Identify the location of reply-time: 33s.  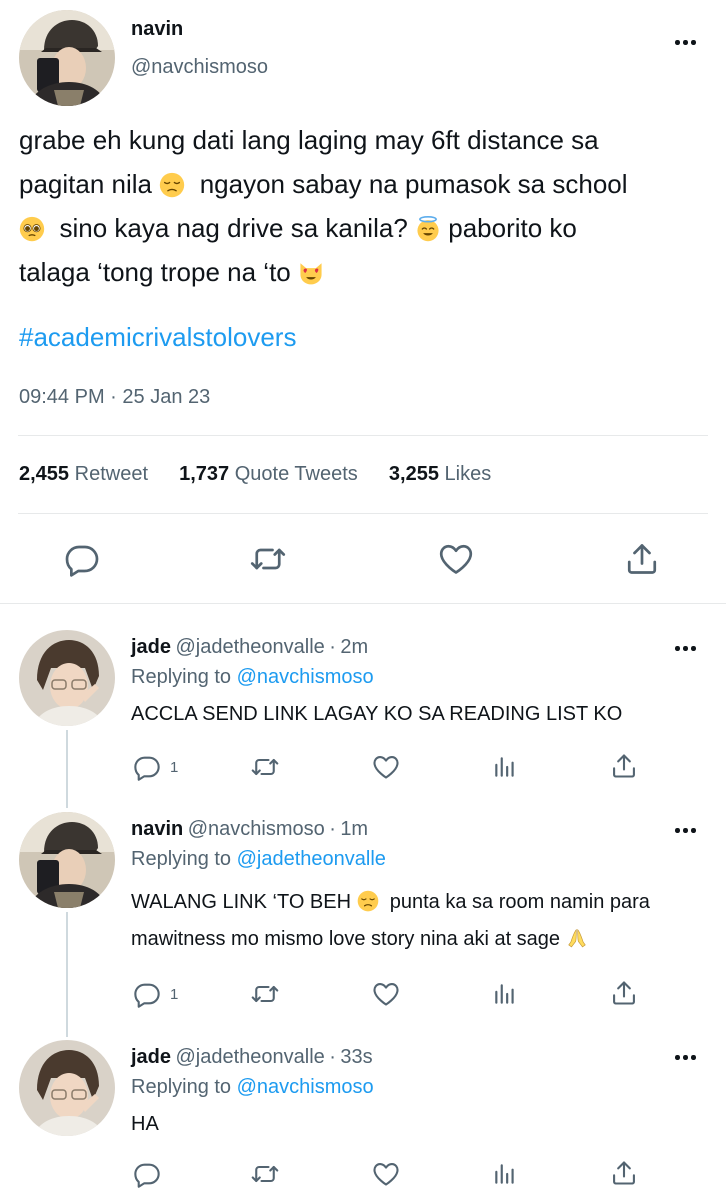
(356, 1057).